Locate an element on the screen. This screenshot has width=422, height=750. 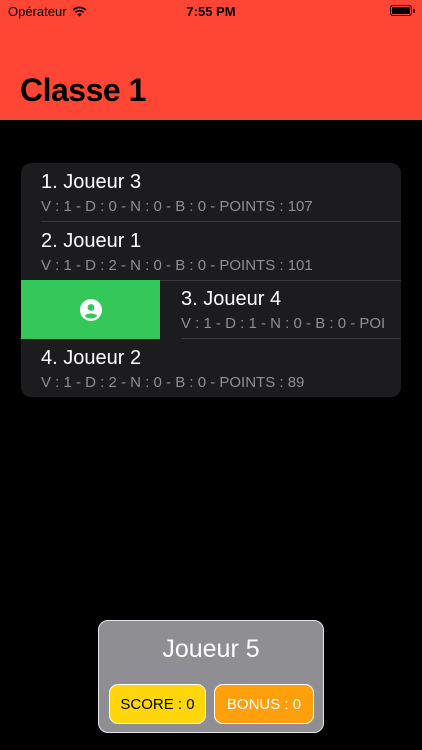
score-button: SCORE : 0 is located at coordinates (157, 704).